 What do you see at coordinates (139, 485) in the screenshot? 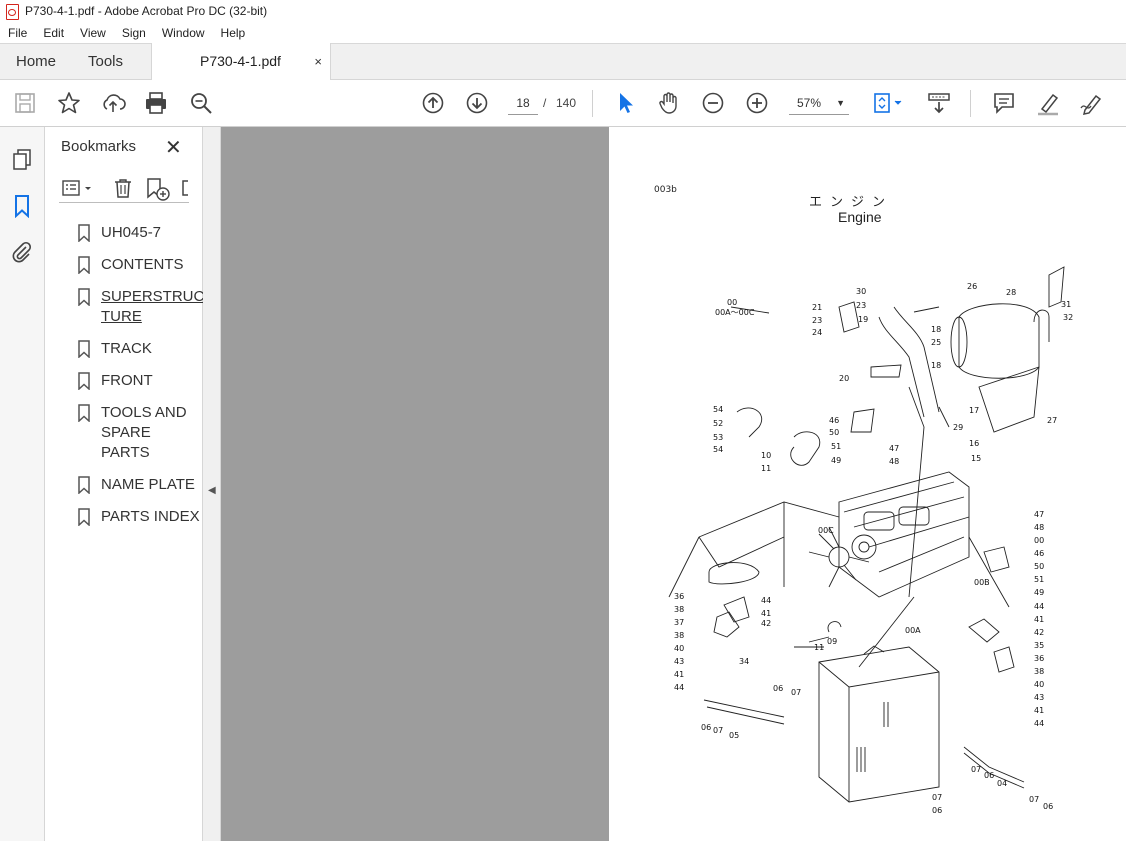
I see `bookmark-item: NAME PLATE` at bounding box center [139, 485].